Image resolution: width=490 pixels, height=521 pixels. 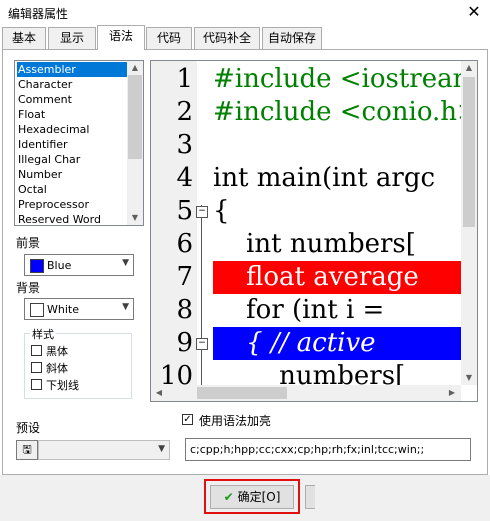 What do you see at coordinates (72, 38) in the screenshot?
I see `tab-display: 显示` at bounding box center [72, 38].